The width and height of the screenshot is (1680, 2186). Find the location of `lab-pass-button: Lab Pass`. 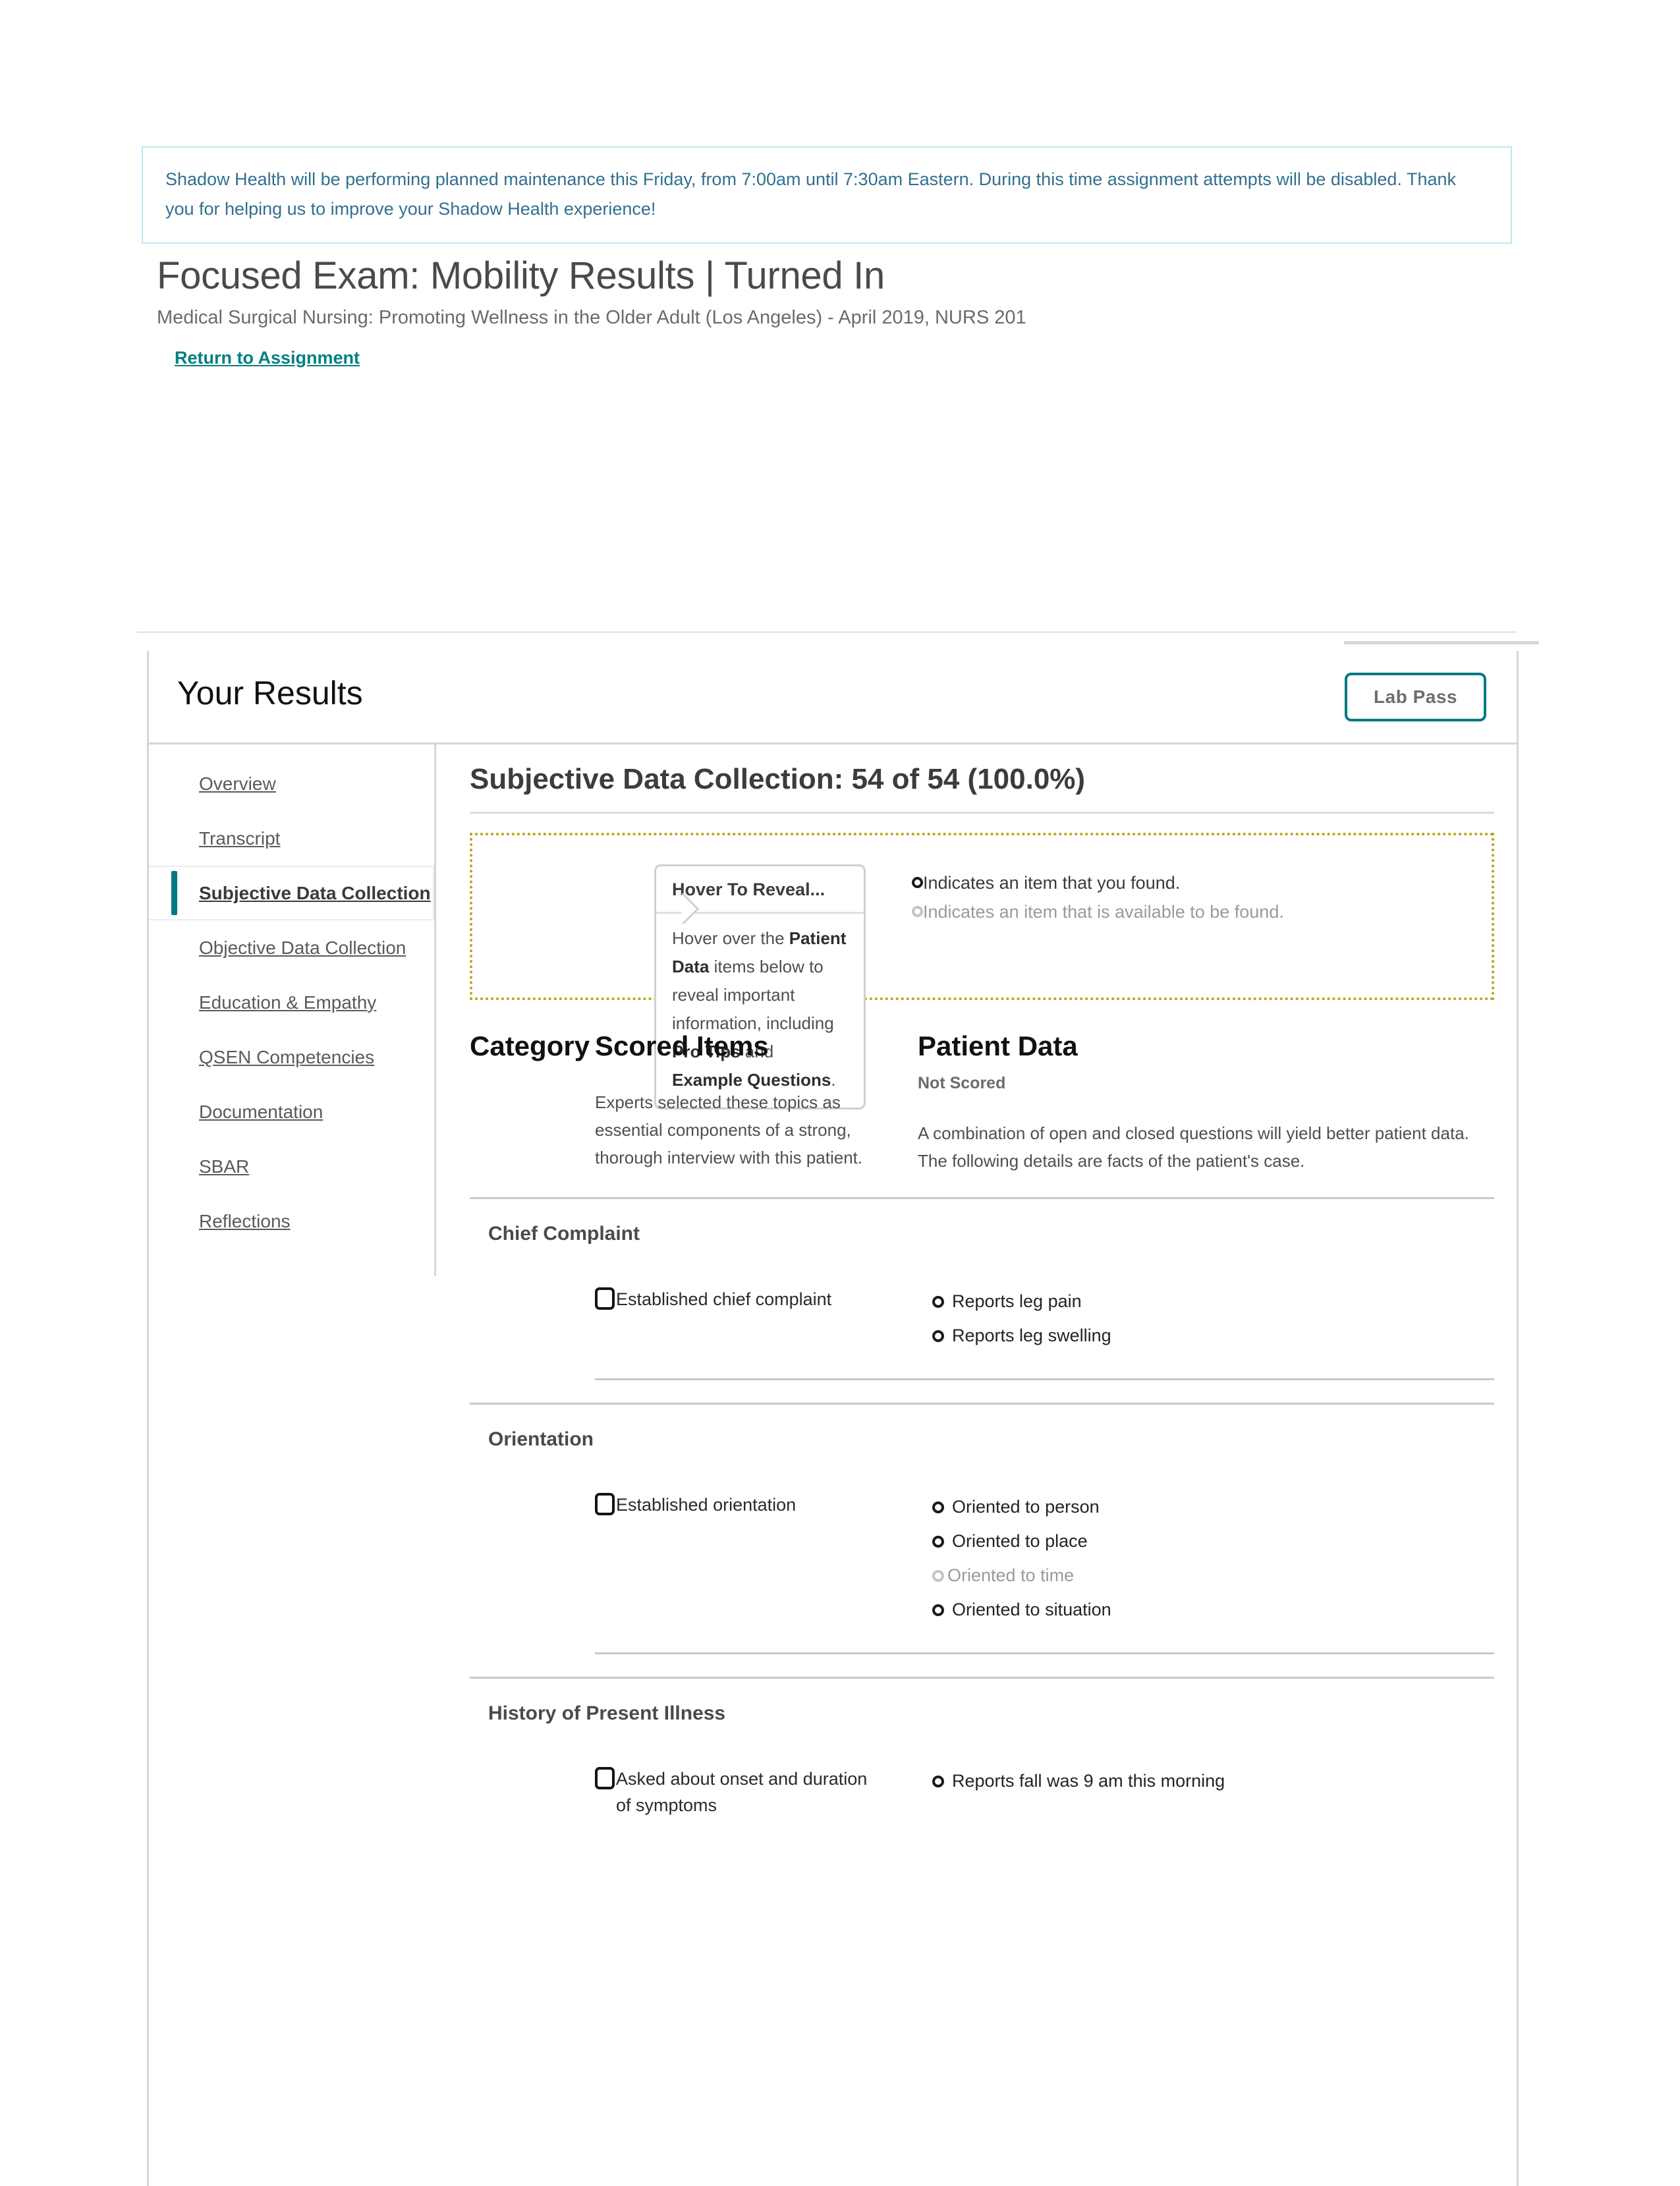

lab-pass-button: Lab Pass is located at coordinates (1415, 697).